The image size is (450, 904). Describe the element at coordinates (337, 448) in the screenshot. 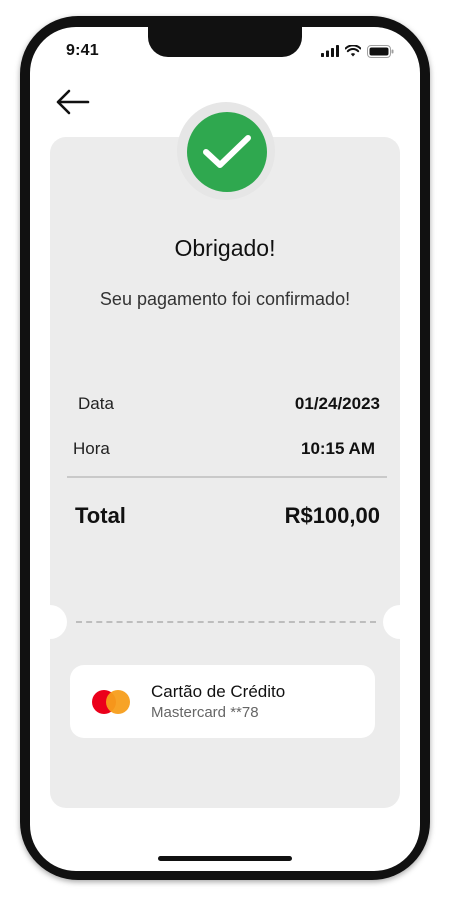

I see `time-value: 10:15 AM` at that location.